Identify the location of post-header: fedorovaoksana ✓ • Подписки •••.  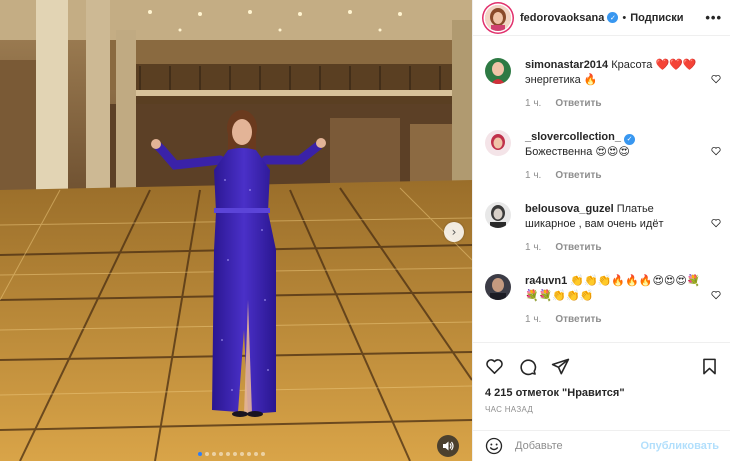
(601, 18).